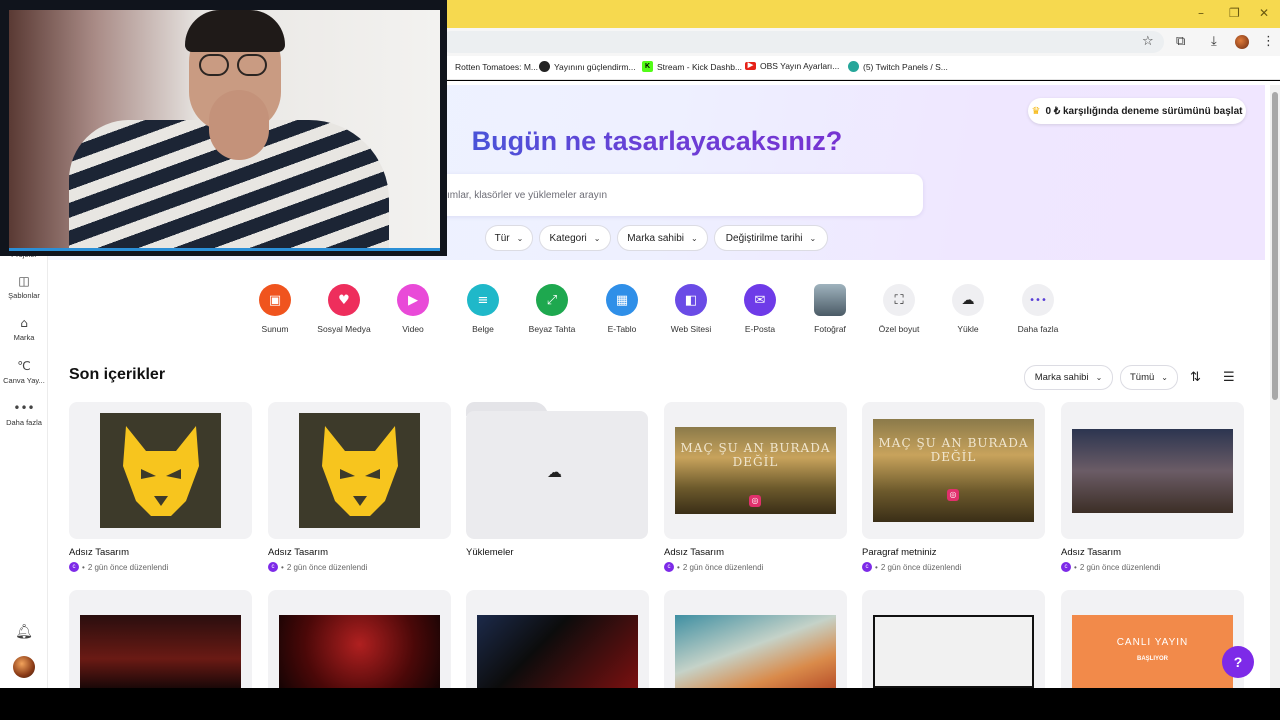 The height and width of the screenshot is (720, 1280). What do you see at coordinates (953, 450) in the screenshot?
I see `thumbnail-text: MAÇ ŞU AN BURADA DEĞİL` at bounding box center [953, 450].